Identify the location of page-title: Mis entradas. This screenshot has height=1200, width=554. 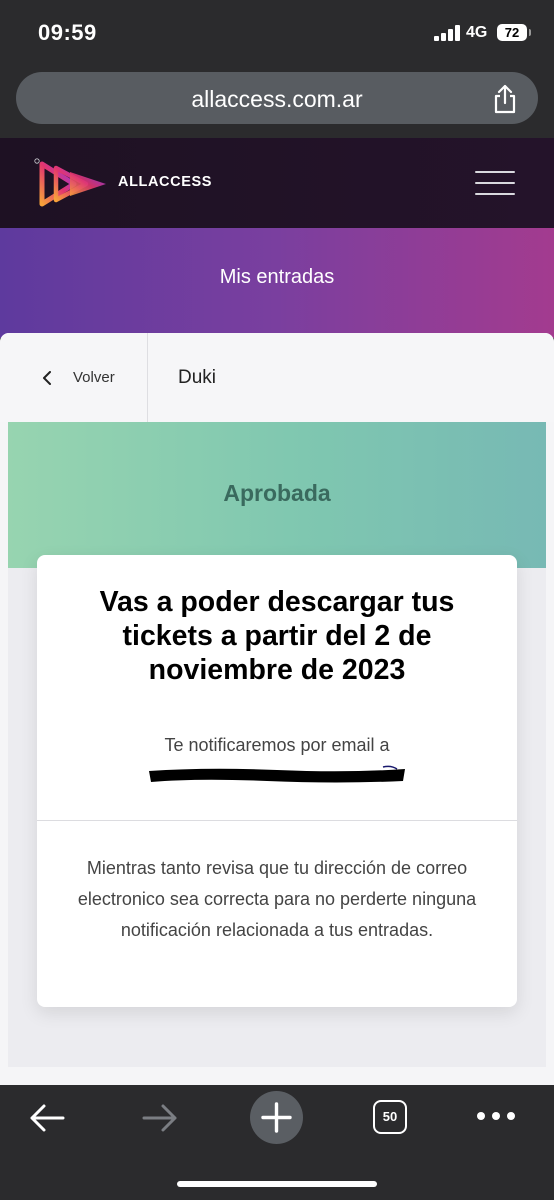
(277, 277).